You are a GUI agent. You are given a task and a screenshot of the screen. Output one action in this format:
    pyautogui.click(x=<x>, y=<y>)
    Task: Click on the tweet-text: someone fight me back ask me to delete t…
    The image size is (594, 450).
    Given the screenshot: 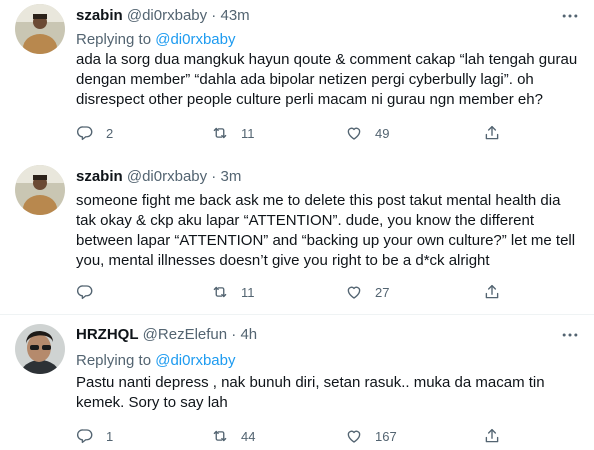 What is the action you would take?
    pyautogui.click(x=326, y=230)
    